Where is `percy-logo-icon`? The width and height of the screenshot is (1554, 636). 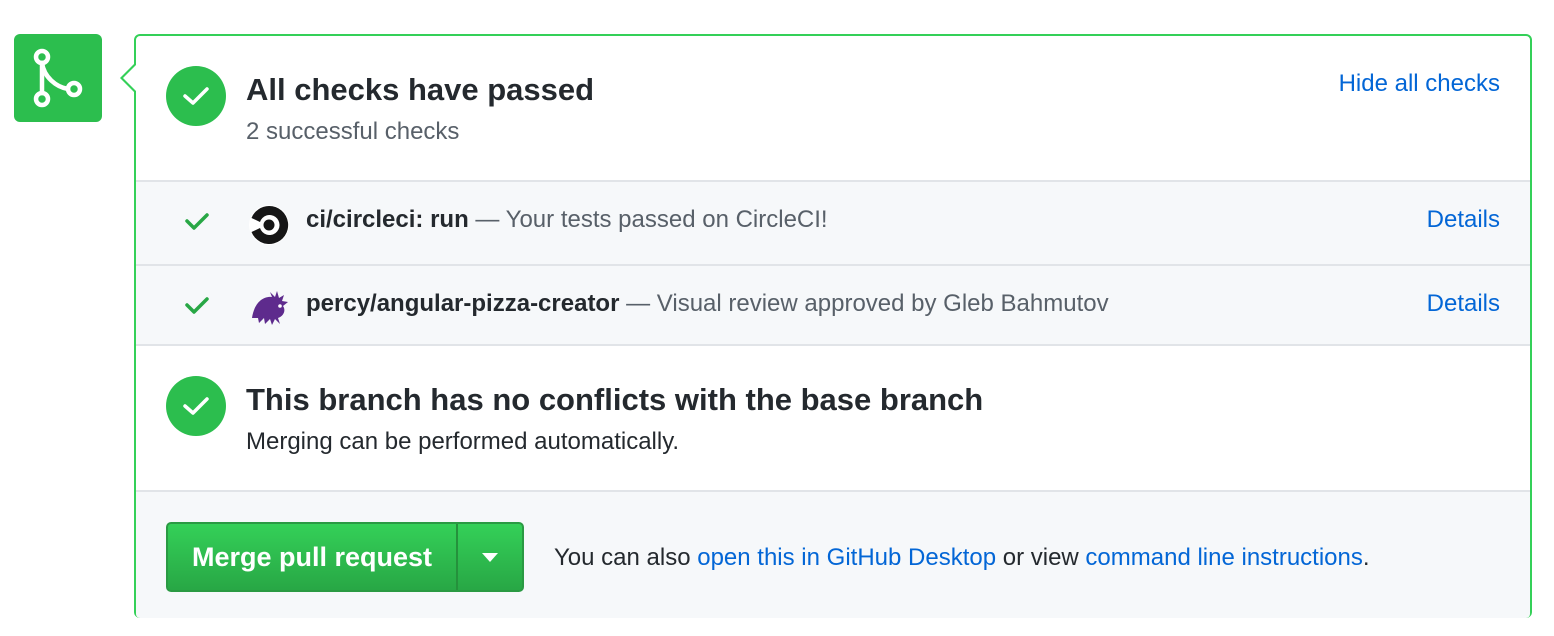
percy-logo-icon is located at coordinates (270, 308).